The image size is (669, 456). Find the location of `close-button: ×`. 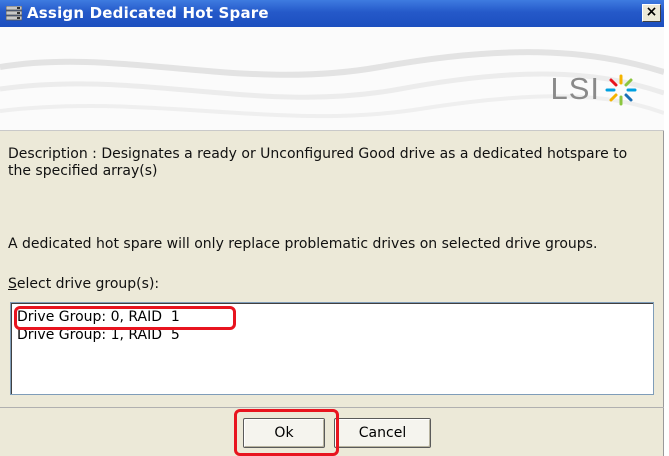

close-button: × is located at coordinates (651, 13).